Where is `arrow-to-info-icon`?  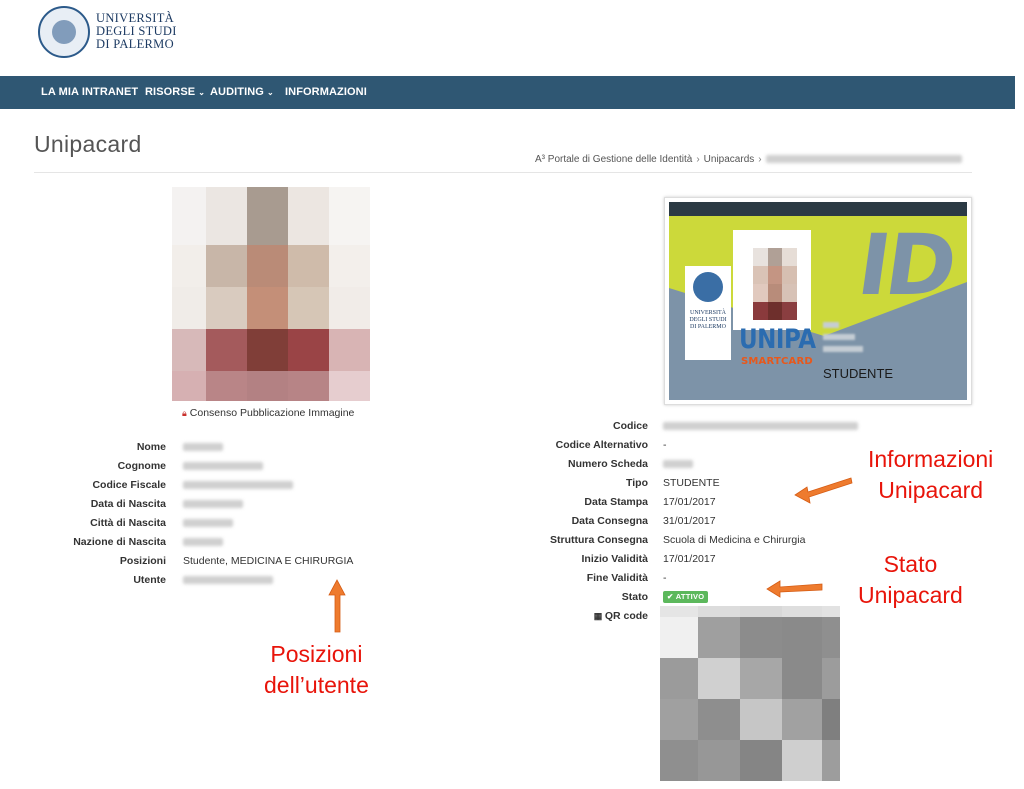 arrow-to-info-icon is located at coordinates (823, 490).